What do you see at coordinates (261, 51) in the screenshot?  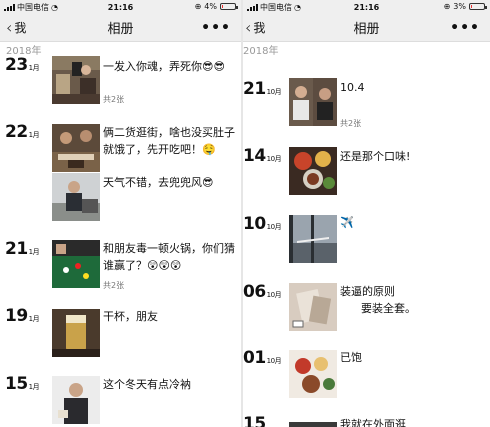 I see `year-header: 2018年` at bounding box center [261, 51].